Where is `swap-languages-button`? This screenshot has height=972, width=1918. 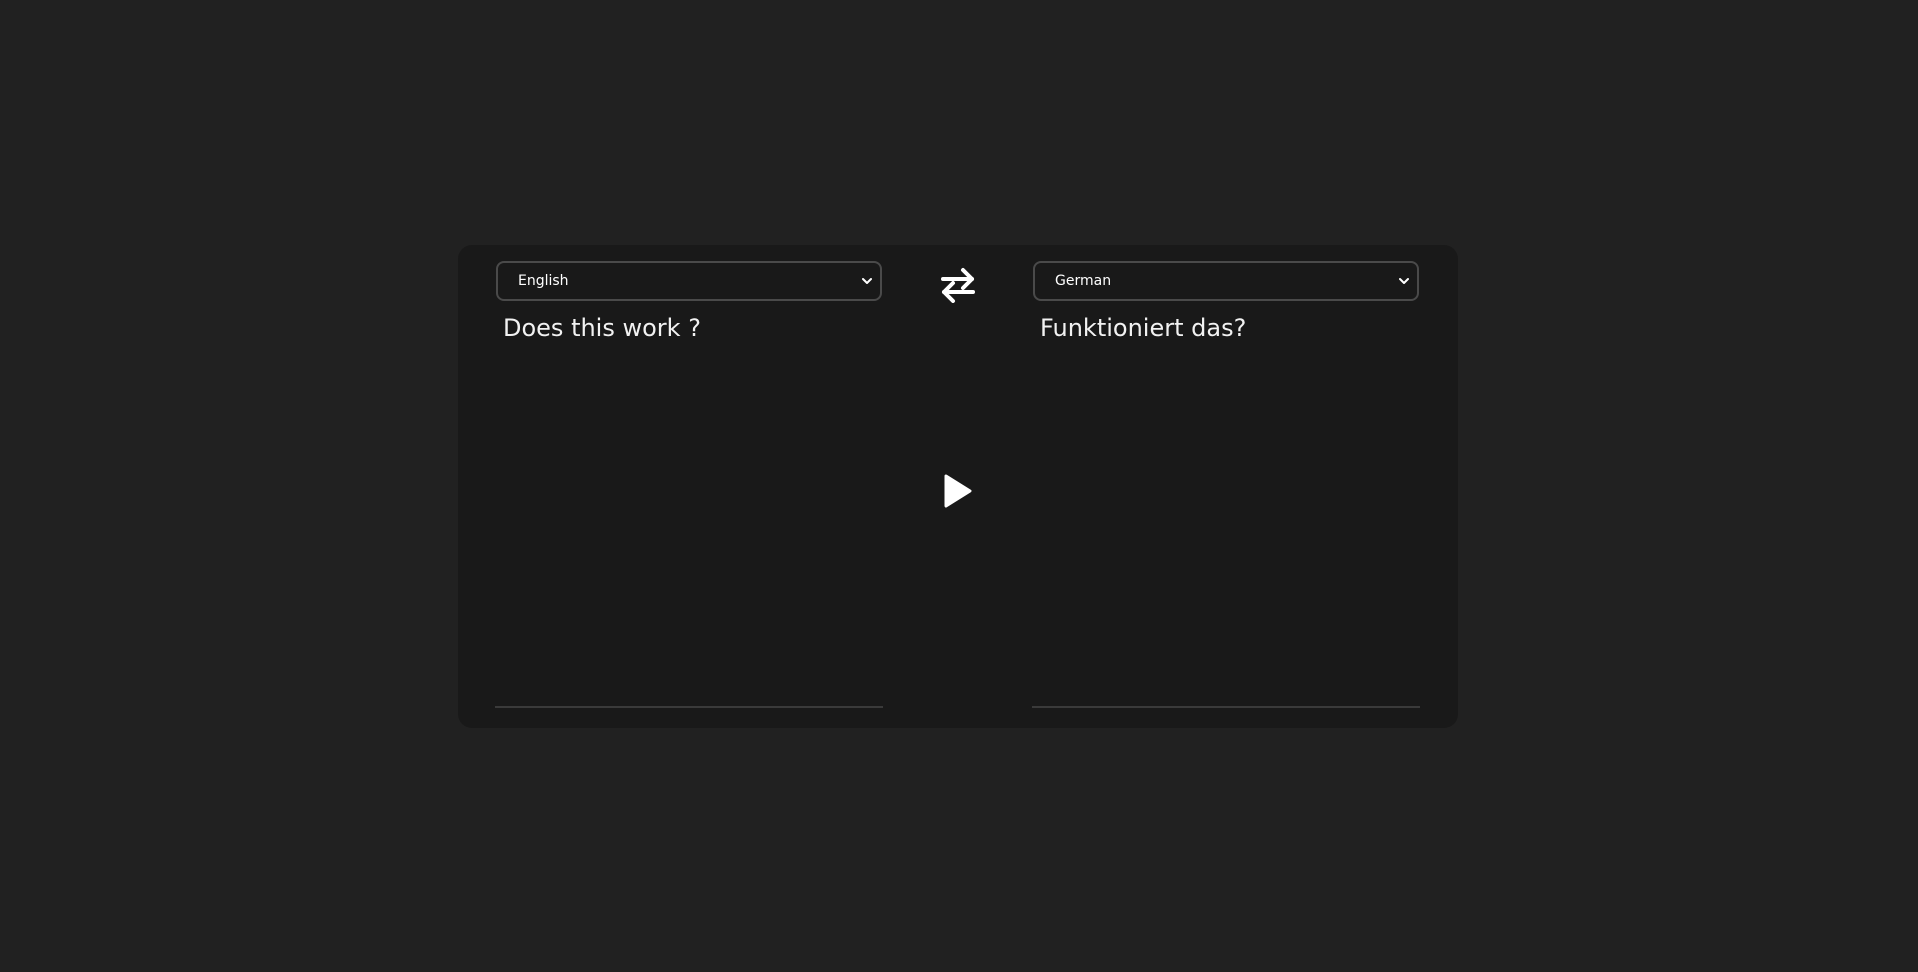 swap-languages-button is located at coordinates (958, 285).